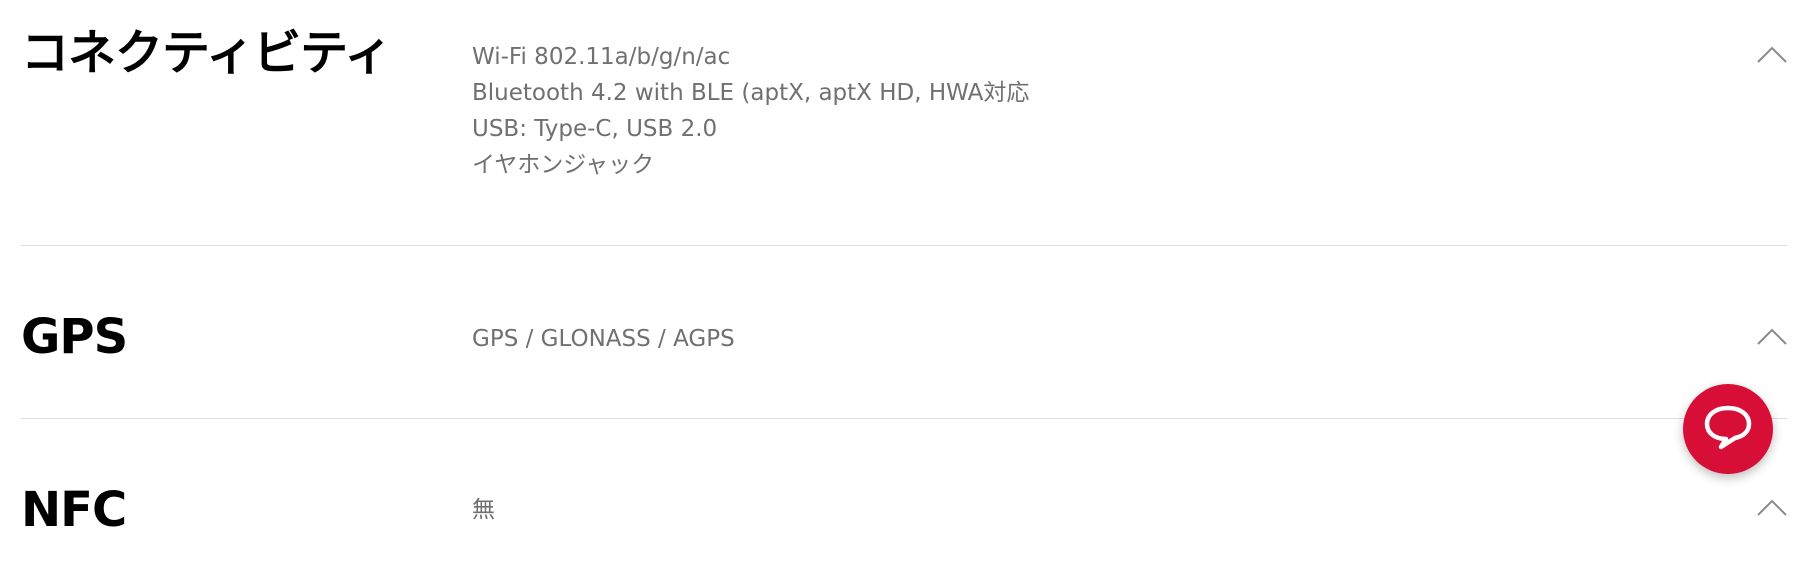  I want to click on spec-title: GPS, so click(74, 337).